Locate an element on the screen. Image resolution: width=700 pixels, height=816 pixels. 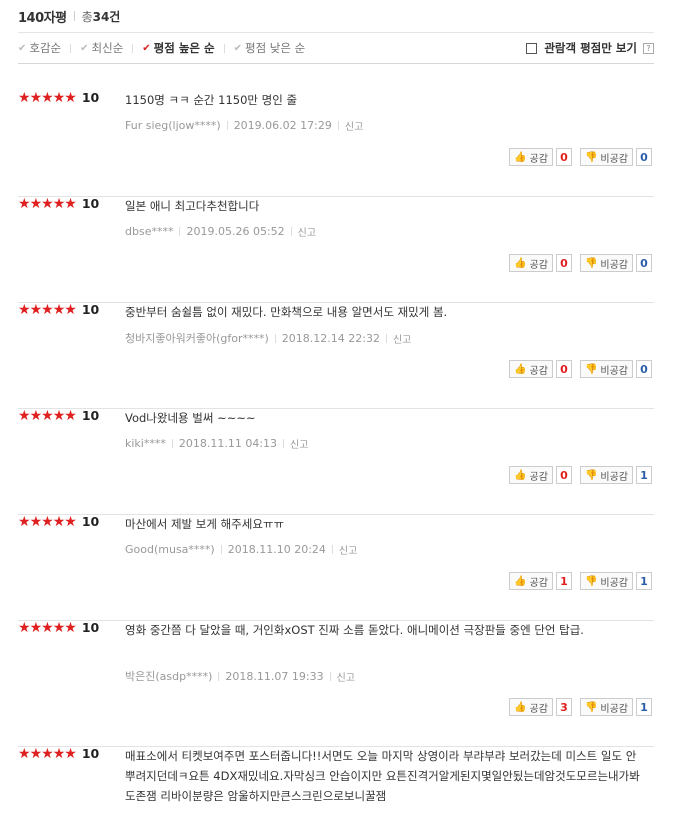
author: kiki**** is located at coordinates (145, 443).